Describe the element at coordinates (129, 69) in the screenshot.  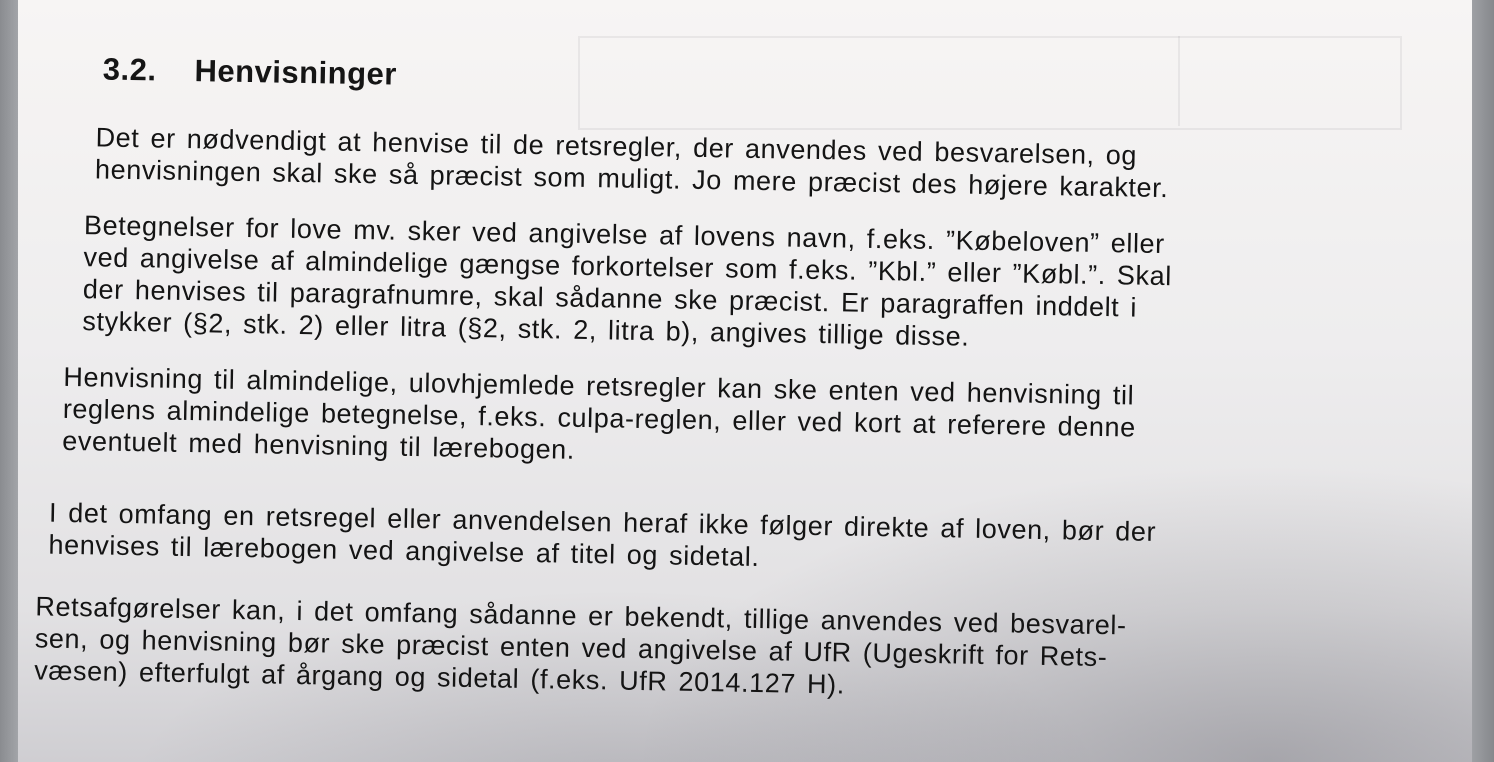
I see `section-number: 3.2.` at that location.